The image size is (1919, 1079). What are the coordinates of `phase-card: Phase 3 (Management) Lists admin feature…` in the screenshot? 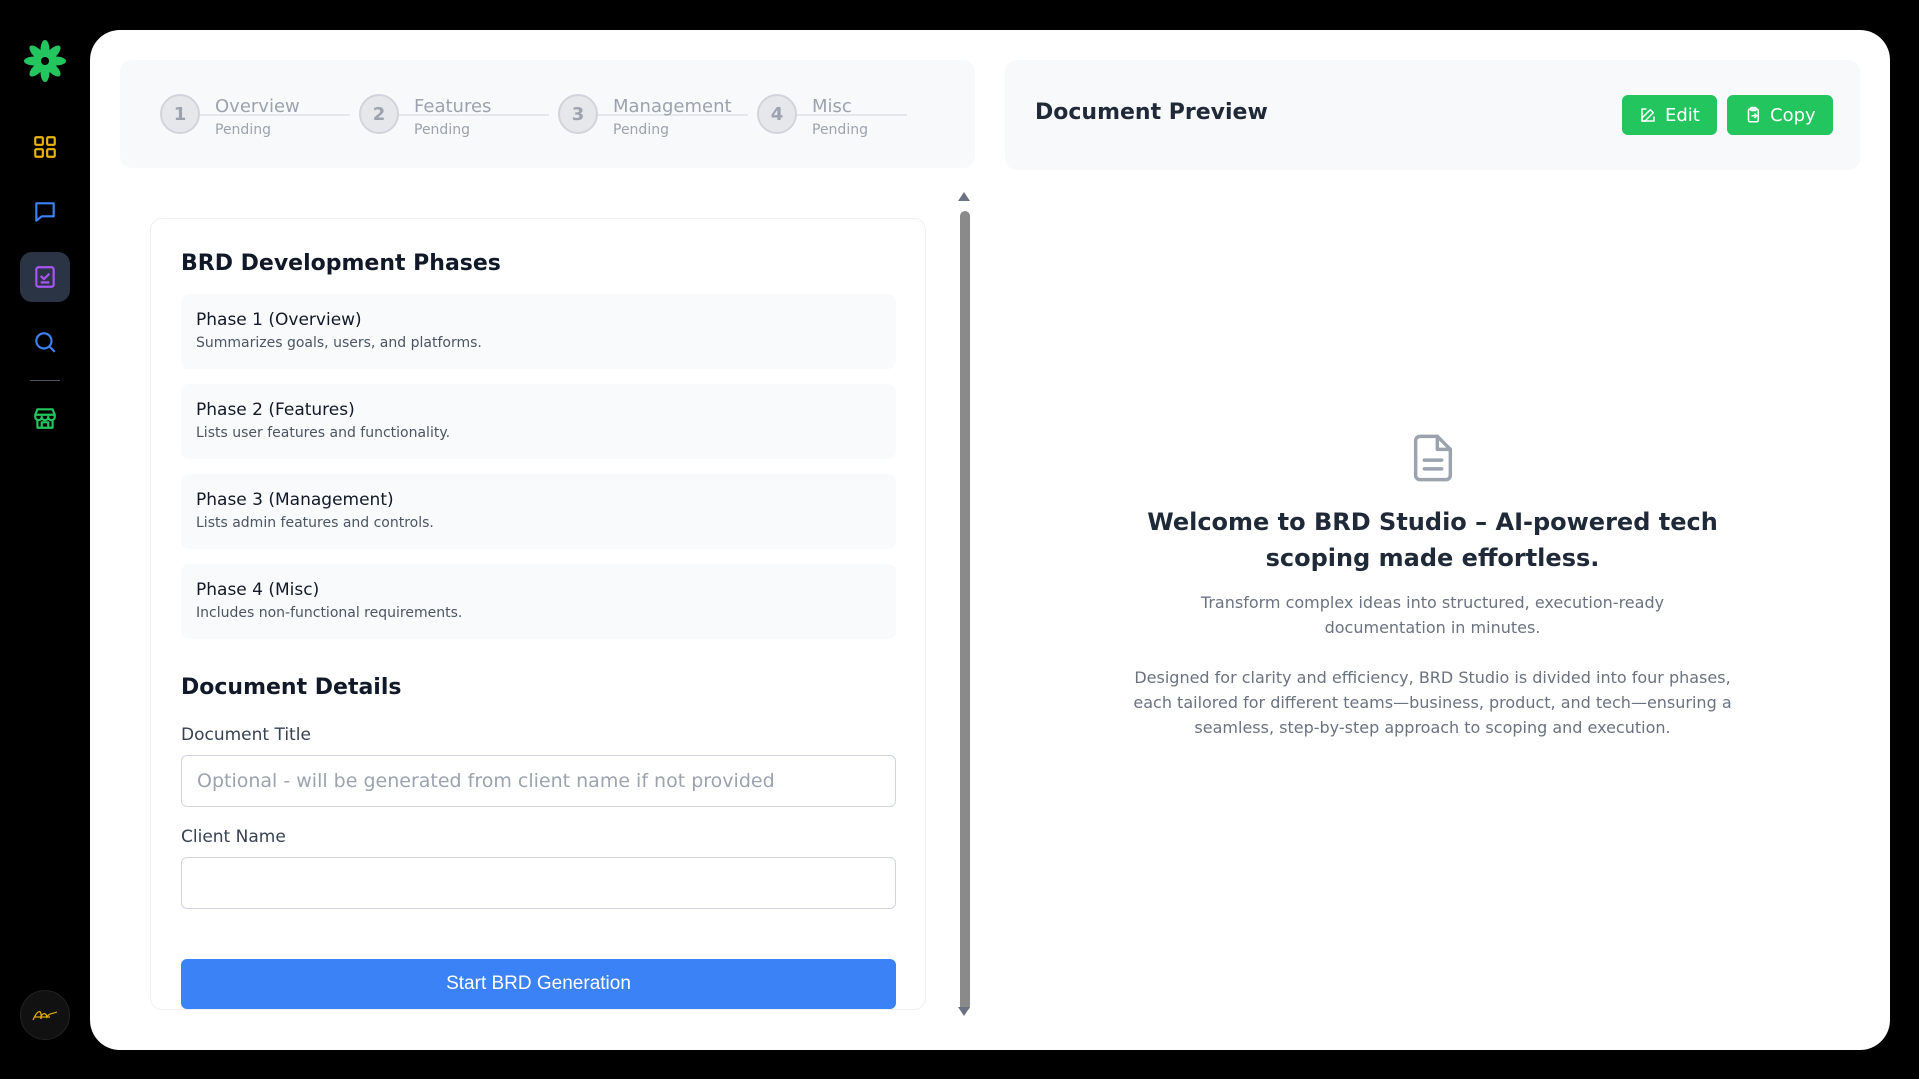 It's located at (538, 511).